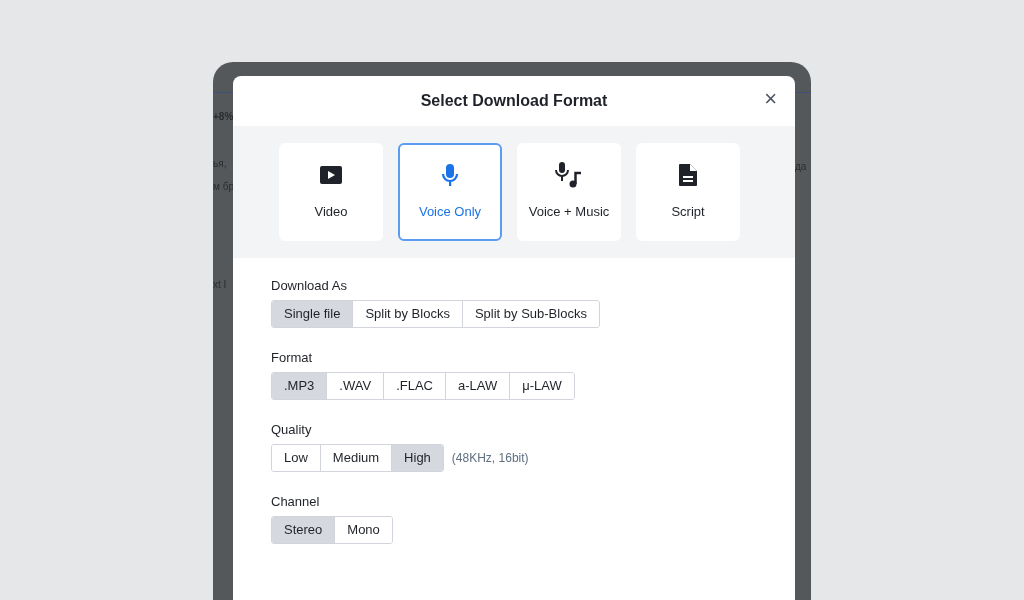  What do you see at coordinates (331, 192) in the screenshot?
I see `format-card: Video` at bounding box center [331, 192].